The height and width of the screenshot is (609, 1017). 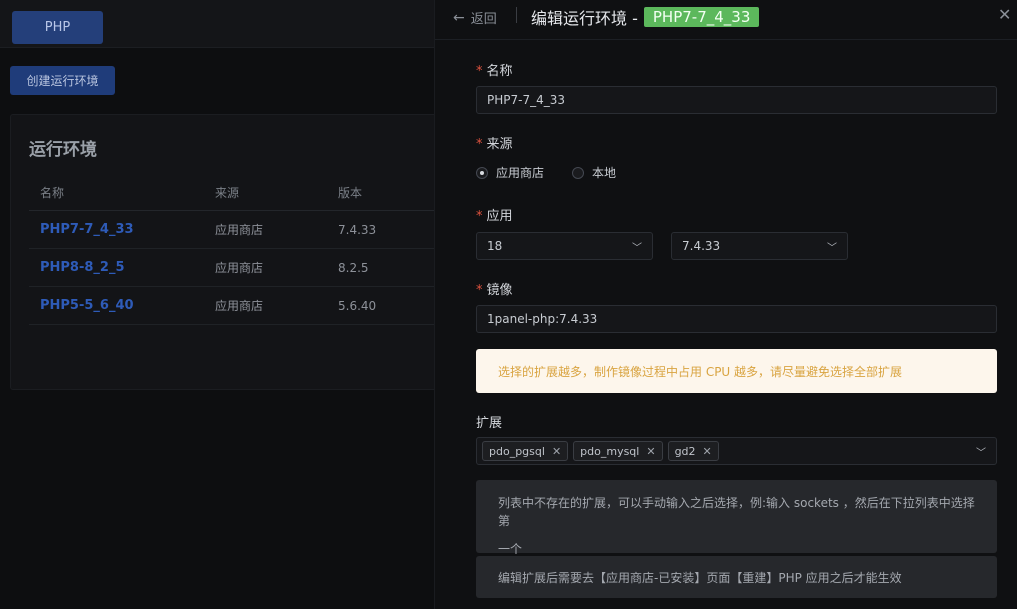 I want to click on drawer-title: 编辑运行环境 - PHP7-7_4_33, so click(x=645, y=17).